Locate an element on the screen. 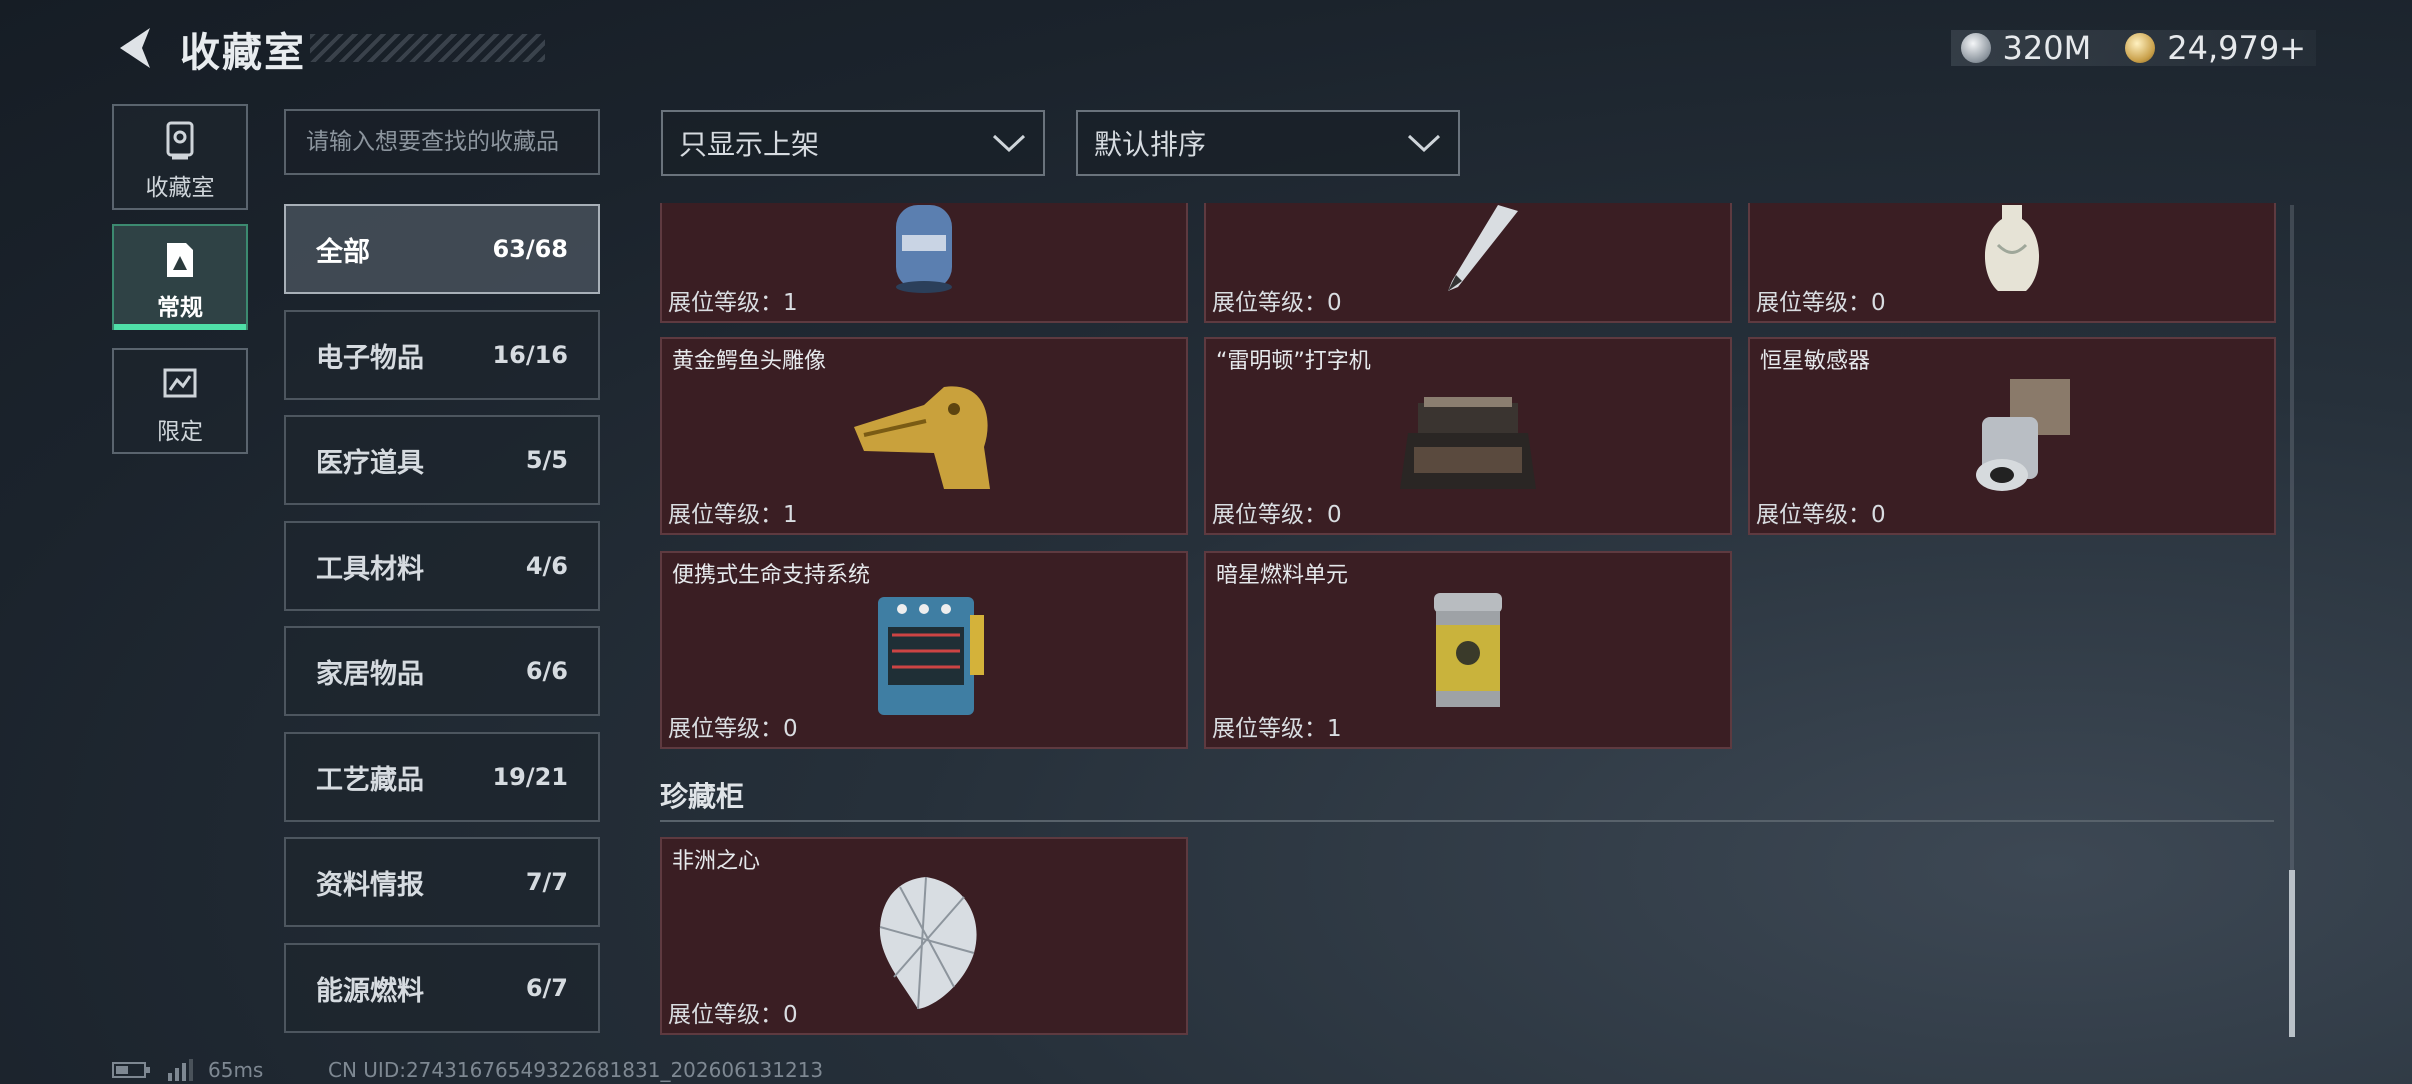 This screenshot has height=1084, width=2412. collection-card: 便携式生命支持系统 展位等级：0 is located at coordinates (924, 650).